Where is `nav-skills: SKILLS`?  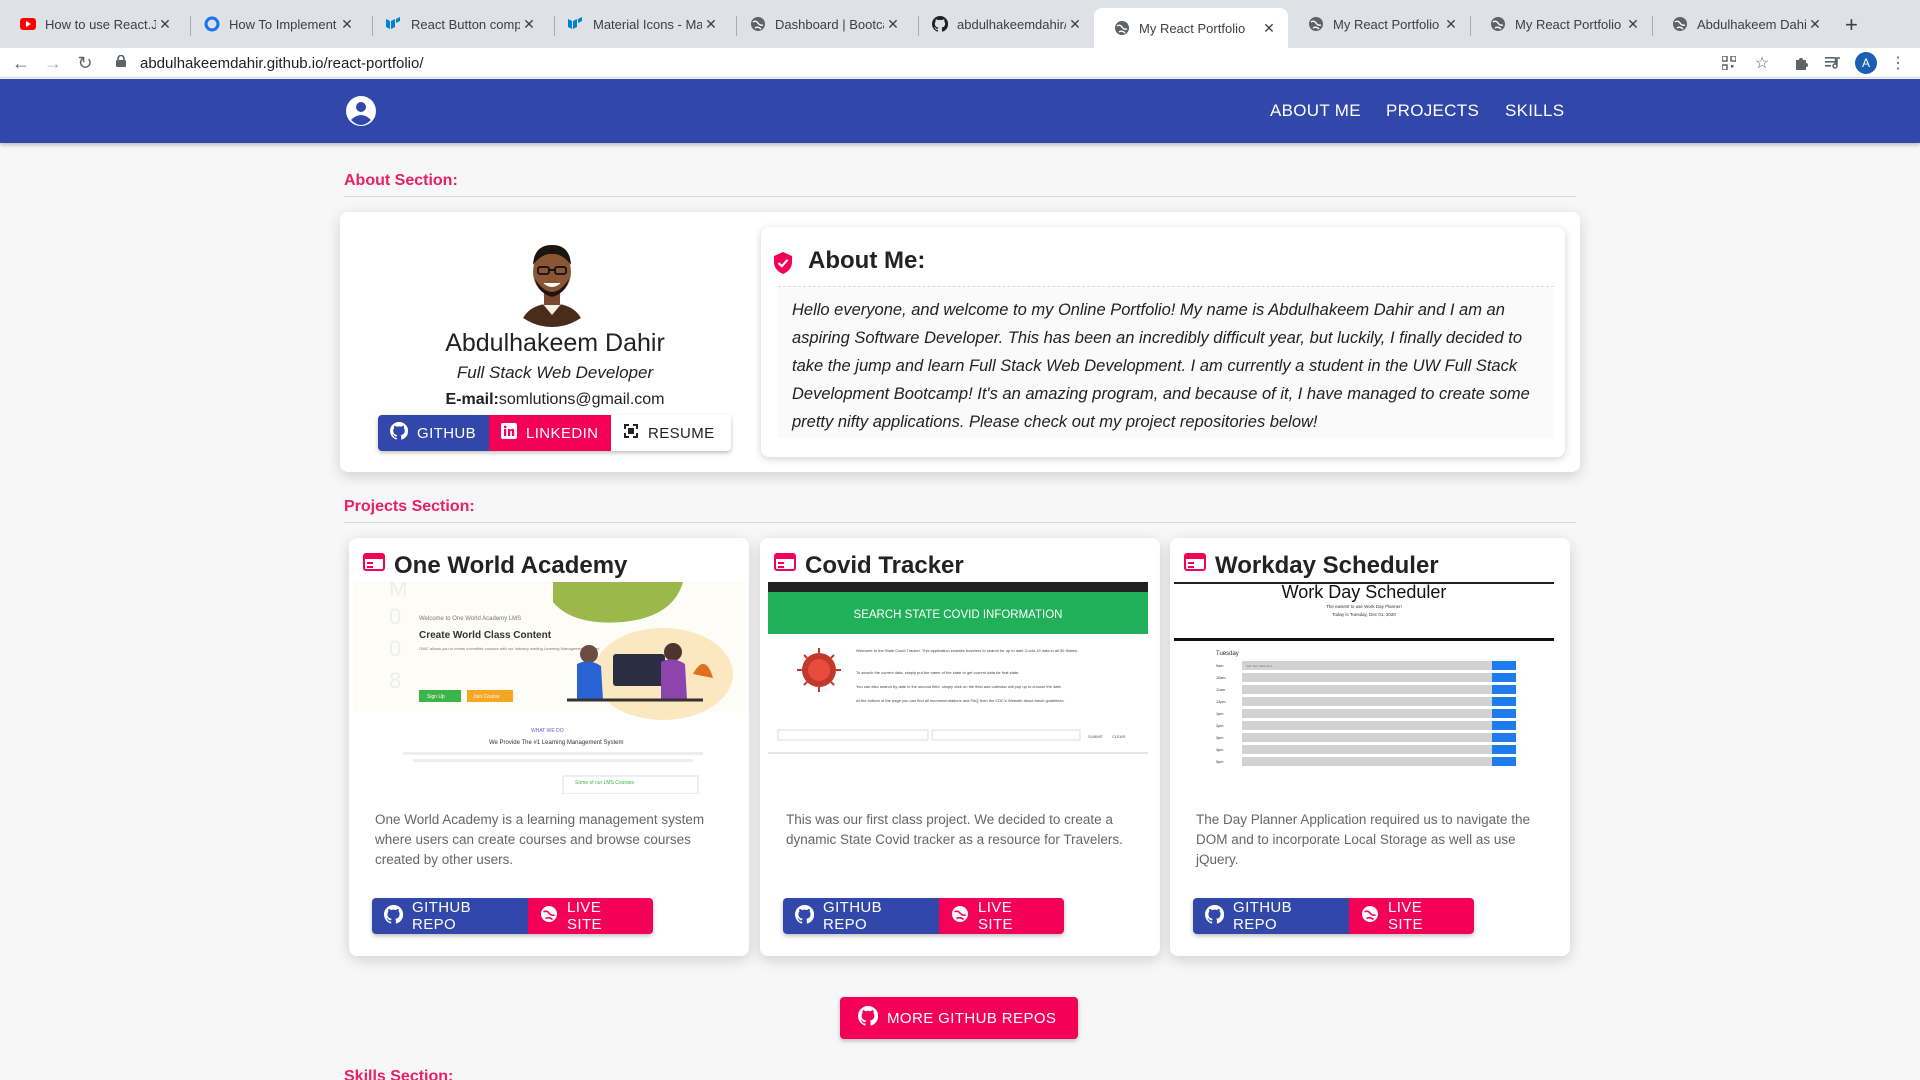 nav-skills: SKILLS is located at coordinates (1534, 111).